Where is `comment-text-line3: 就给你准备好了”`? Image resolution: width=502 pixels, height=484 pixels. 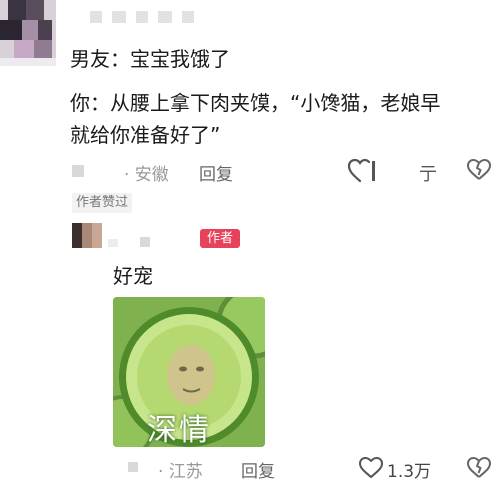 comment-text-line3: 就给你准备好了” is located at coordinates (145, 135).